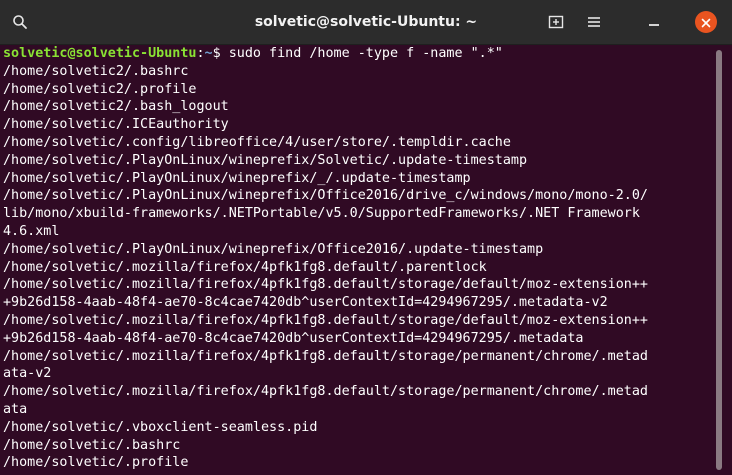 The height and width of the screenshot is (475, 732). I want to click on hamburger-menu-icon, so click(594, 22).